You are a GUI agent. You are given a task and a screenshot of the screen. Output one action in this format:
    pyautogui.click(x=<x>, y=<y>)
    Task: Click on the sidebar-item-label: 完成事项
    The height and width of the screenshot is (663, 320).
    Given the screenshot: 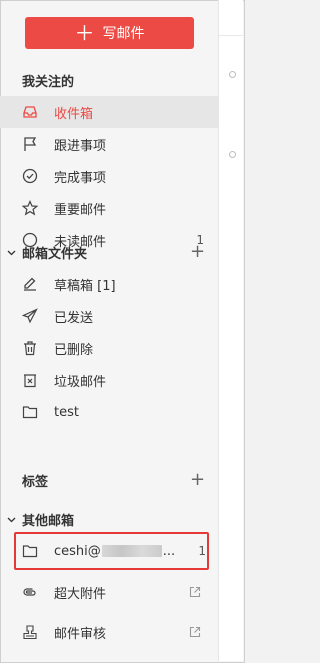 What is the action you would take?
    pyautogui.click(x=80, y=178)
    